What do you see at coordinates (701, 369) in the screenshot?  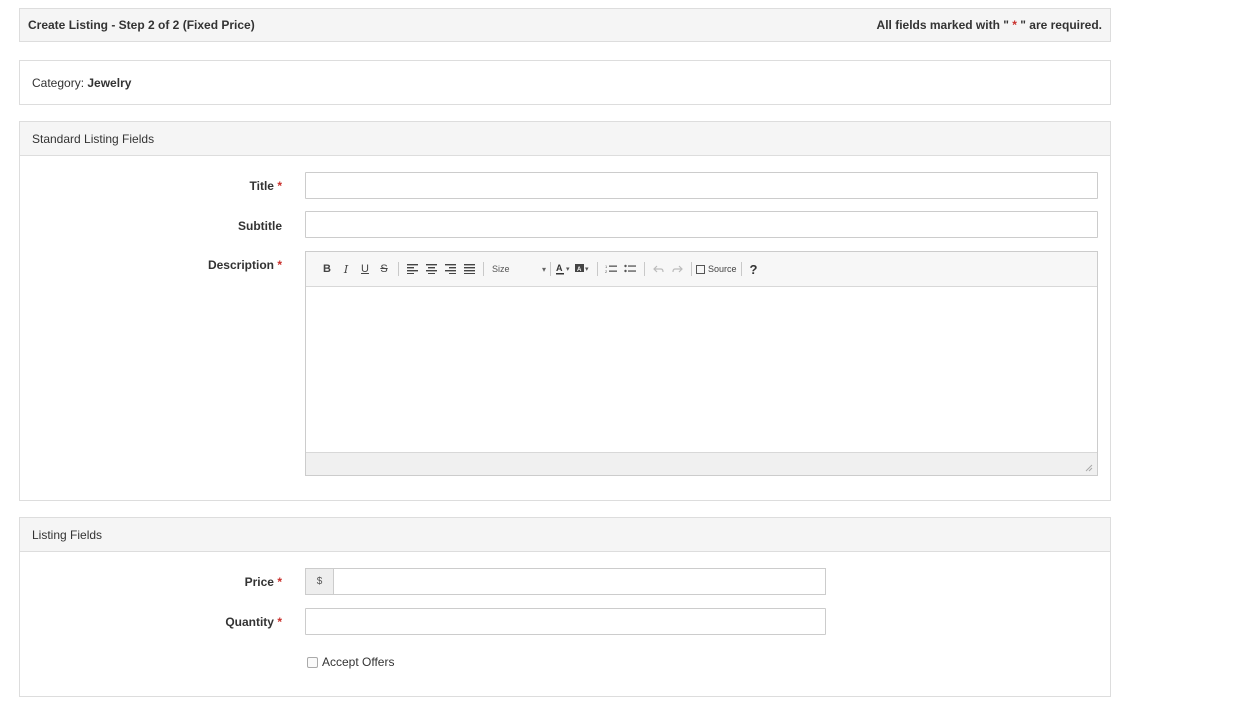 I see `description-editor-body` at bounding box center [701, 369].